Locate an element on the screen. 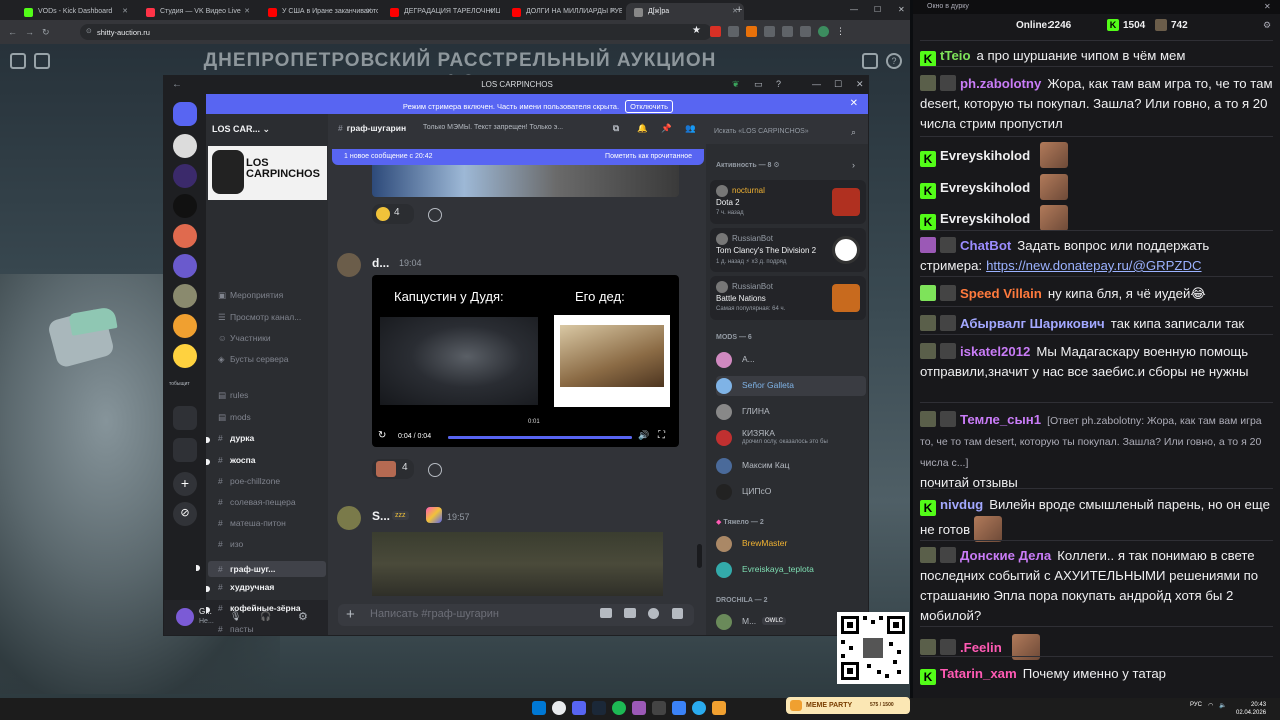  meme-party-widget: MEME PARTY 575 / 1500 is located at coordinates (848, 705).